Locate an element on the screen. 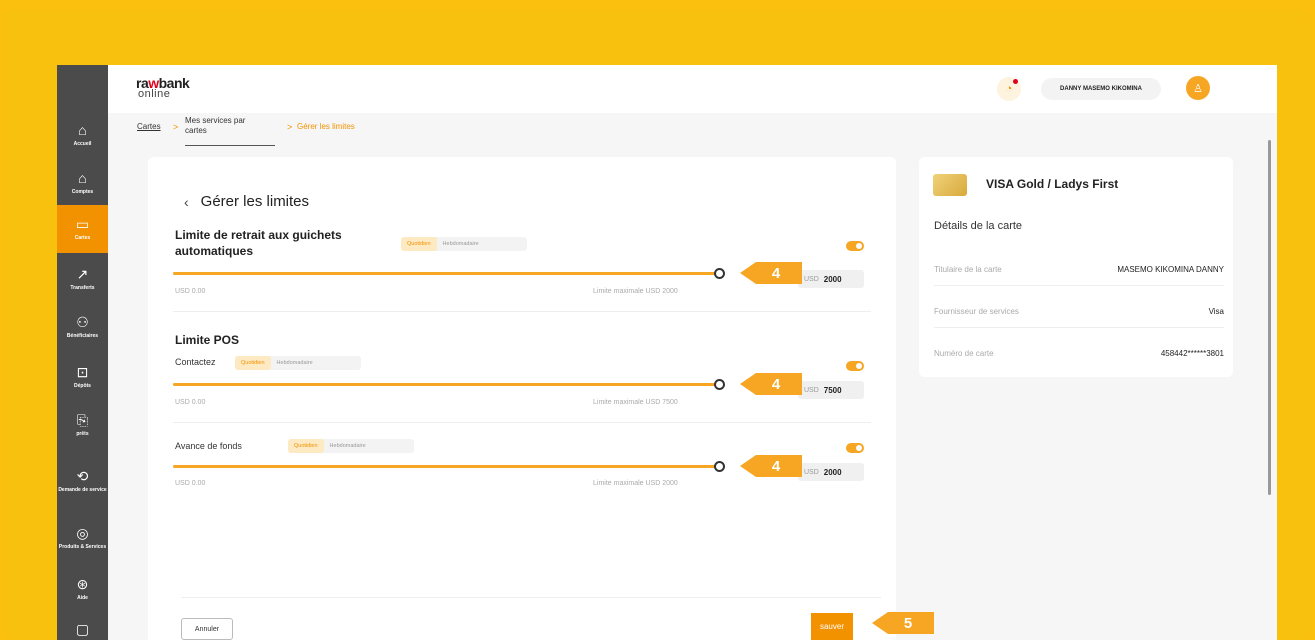  save-button: sauver is located at coordinates (832, 626).